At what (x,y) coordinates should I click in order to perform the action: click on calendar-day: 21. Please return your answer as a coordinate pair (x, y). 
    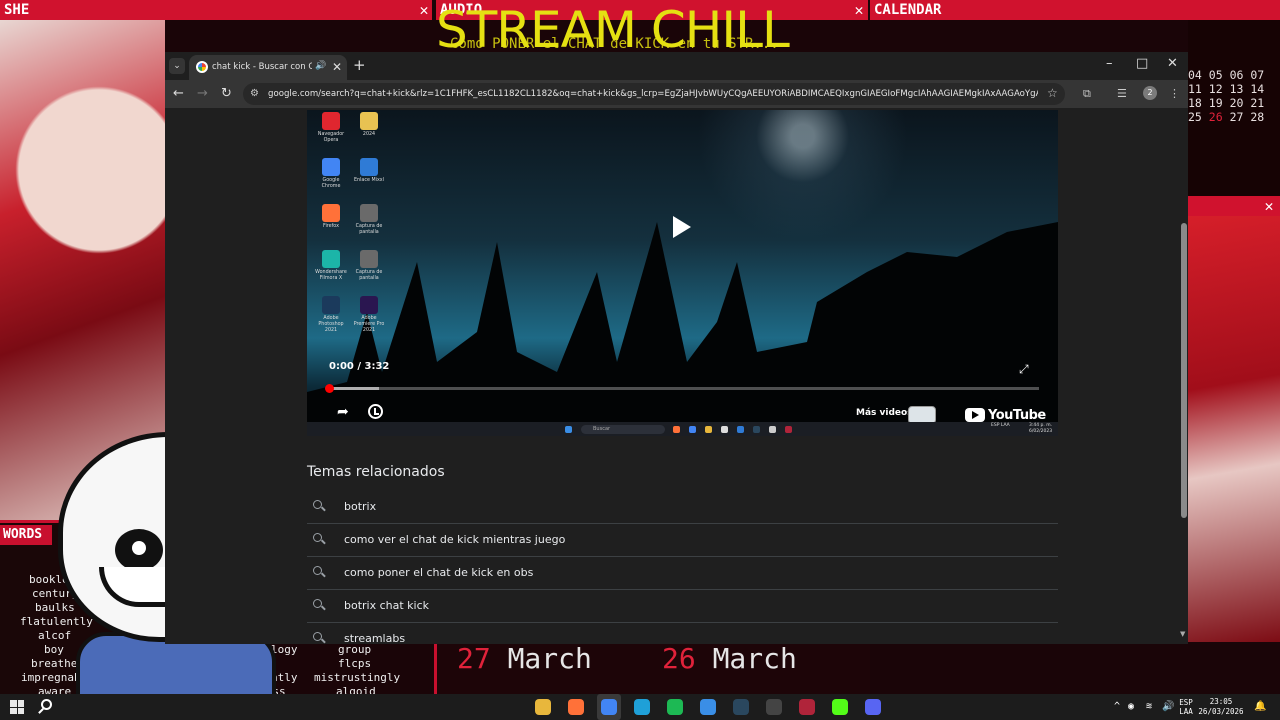
    Looking at the image, I should click on (1257, 103).